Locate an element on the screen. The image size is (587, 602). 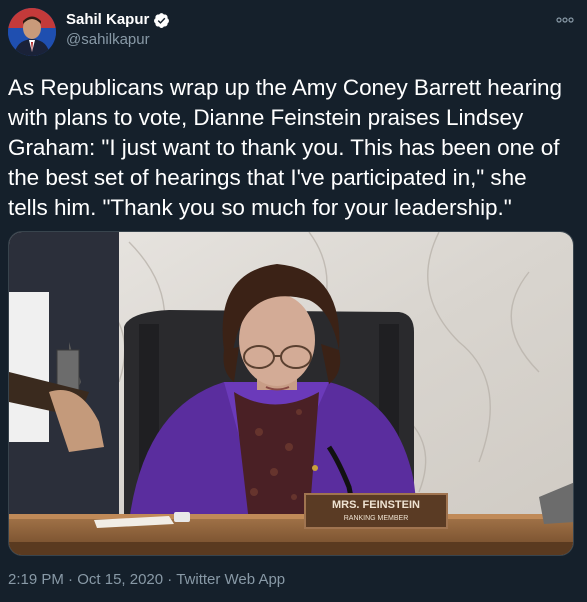
more-options-button is located at coordinates (565, 20).